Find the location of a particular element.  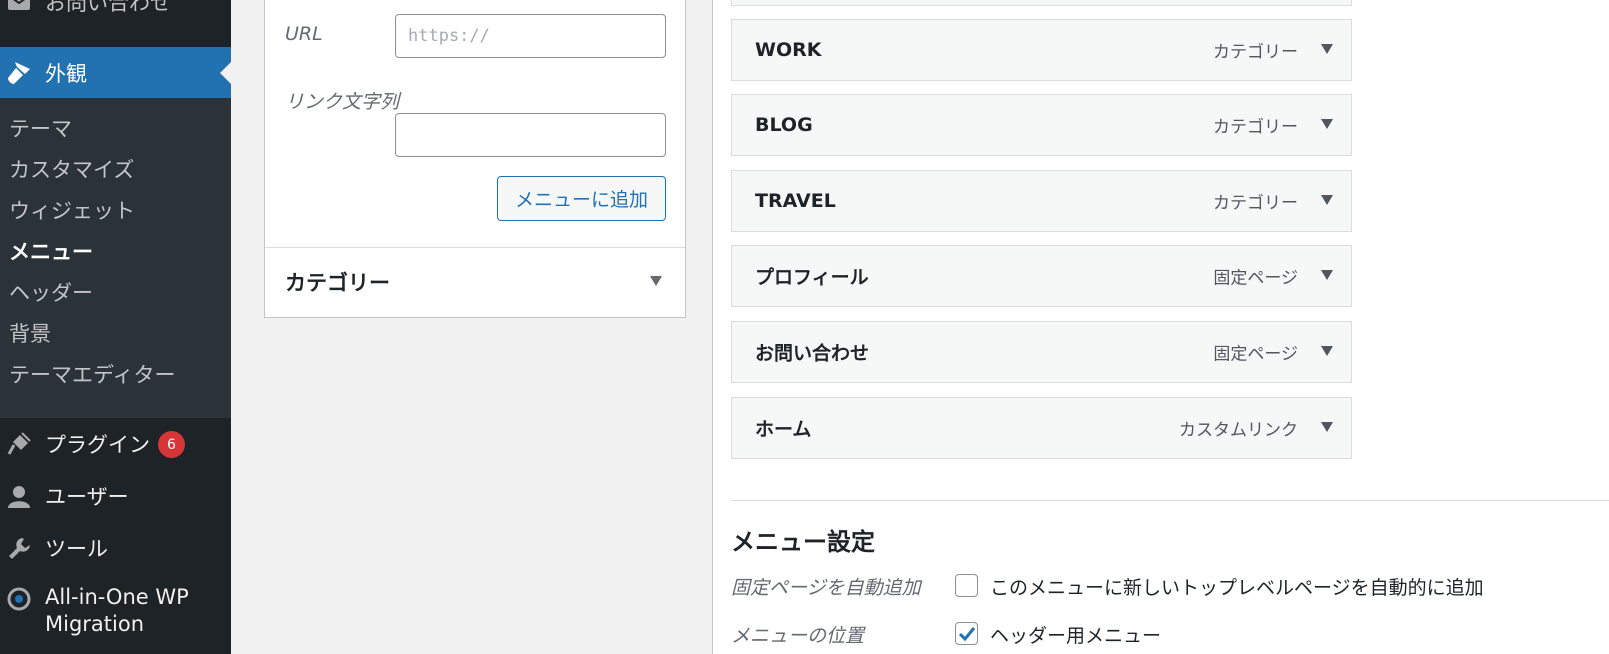

menu-item-title: お問い合わせ is located at coordinates (812, 353).